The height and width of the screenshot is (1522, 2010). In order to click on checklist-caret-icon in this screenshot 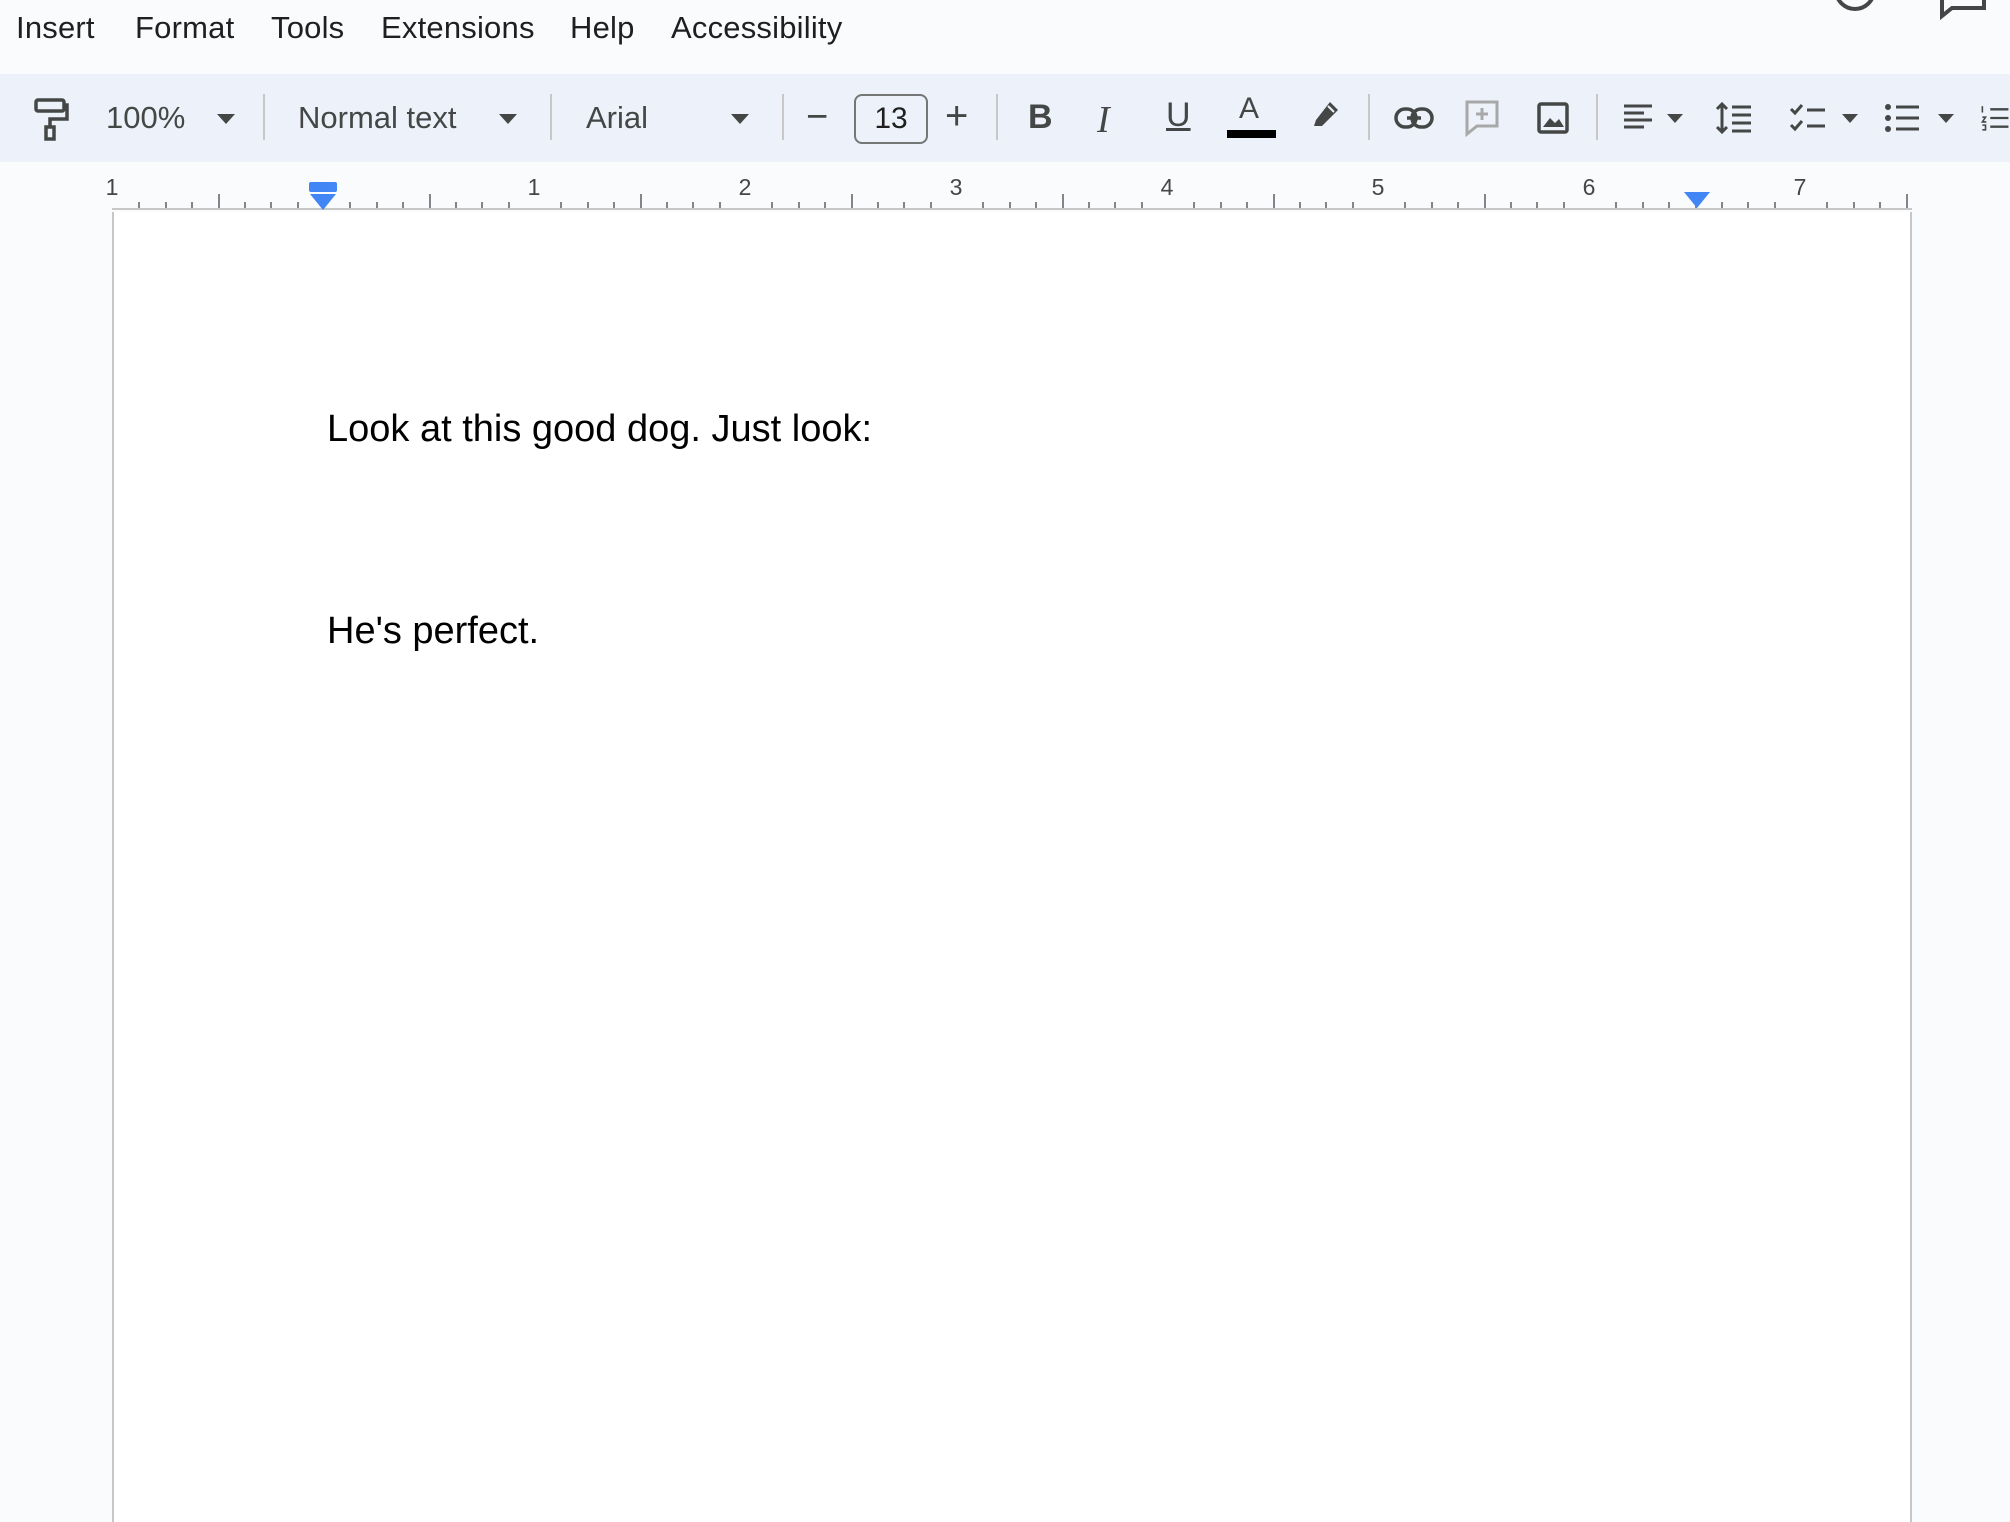, I will do `click(1850, 118)`.